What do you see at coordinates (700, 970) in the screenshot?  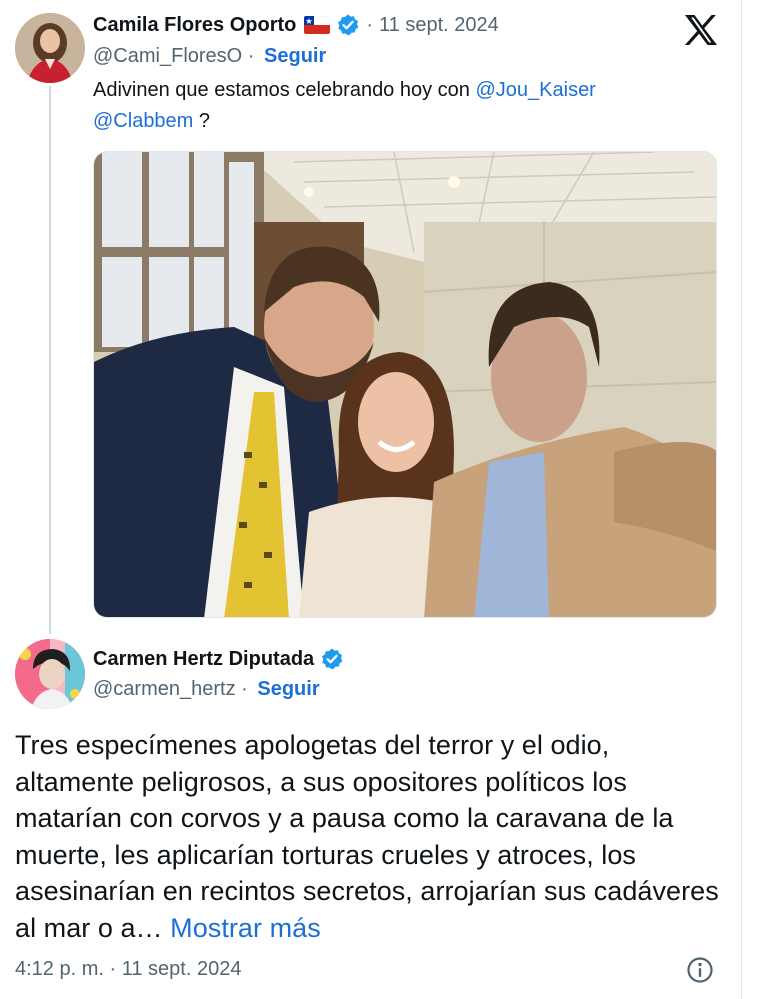 I see `info-icon` at bounding box center [700, 970].